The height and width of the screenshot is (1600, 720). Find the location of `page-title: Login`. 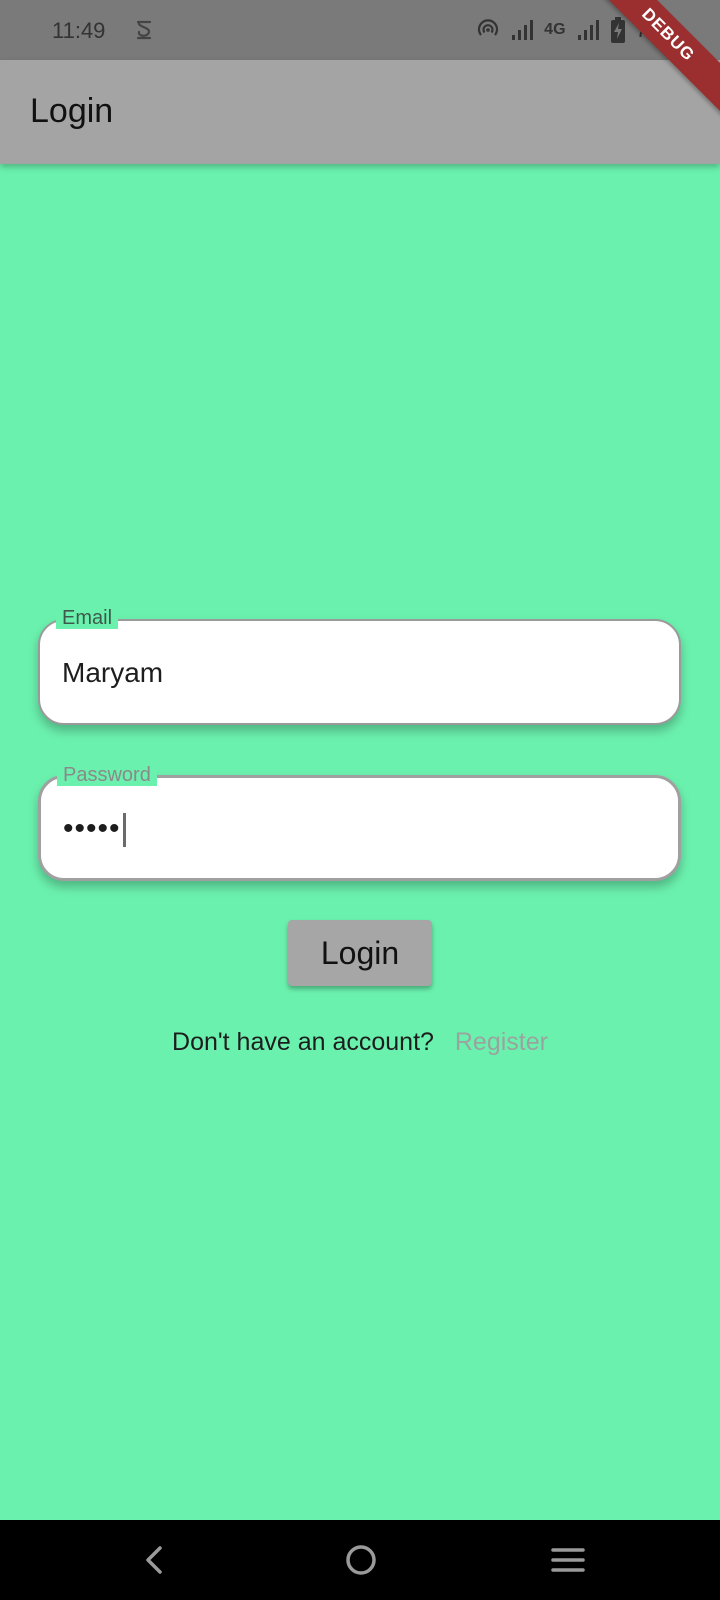

page-title: Login is located at coordinates (72, 111).